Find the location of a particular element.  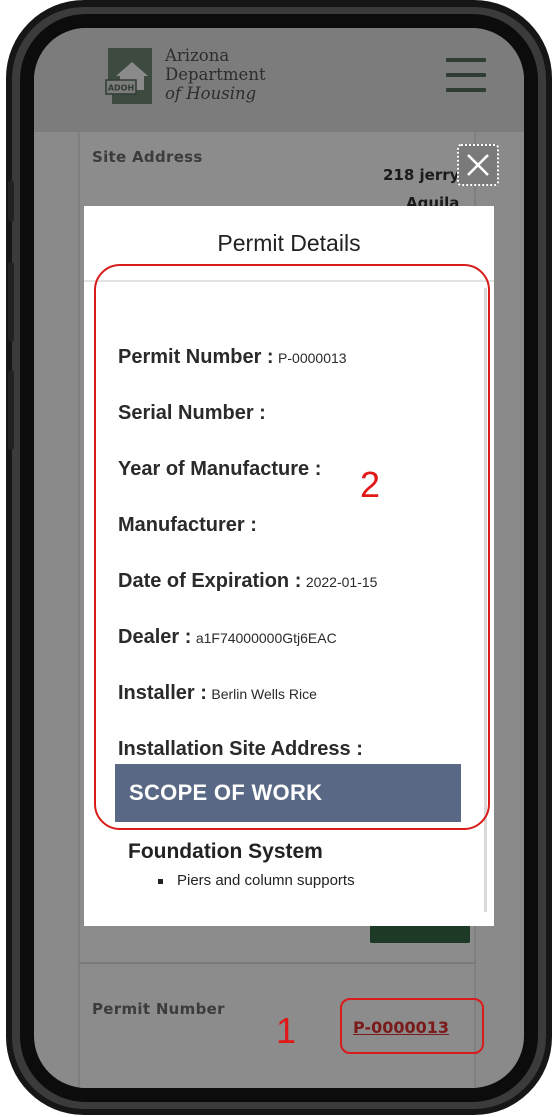

annotation-marker-1: 1 is located at coordinates (286, 1030).